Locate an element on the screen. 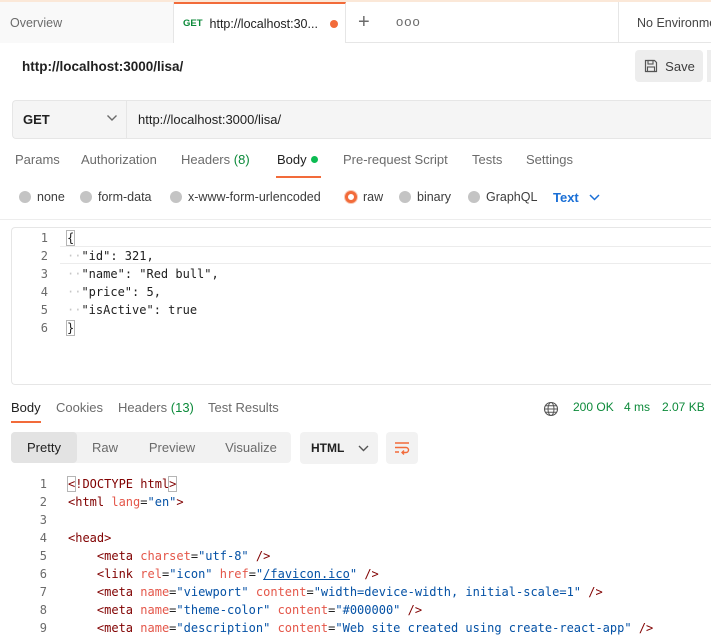 This screenshot has height=635, width=711. response-headers-count: (13) is located at coordinates (182, 407).